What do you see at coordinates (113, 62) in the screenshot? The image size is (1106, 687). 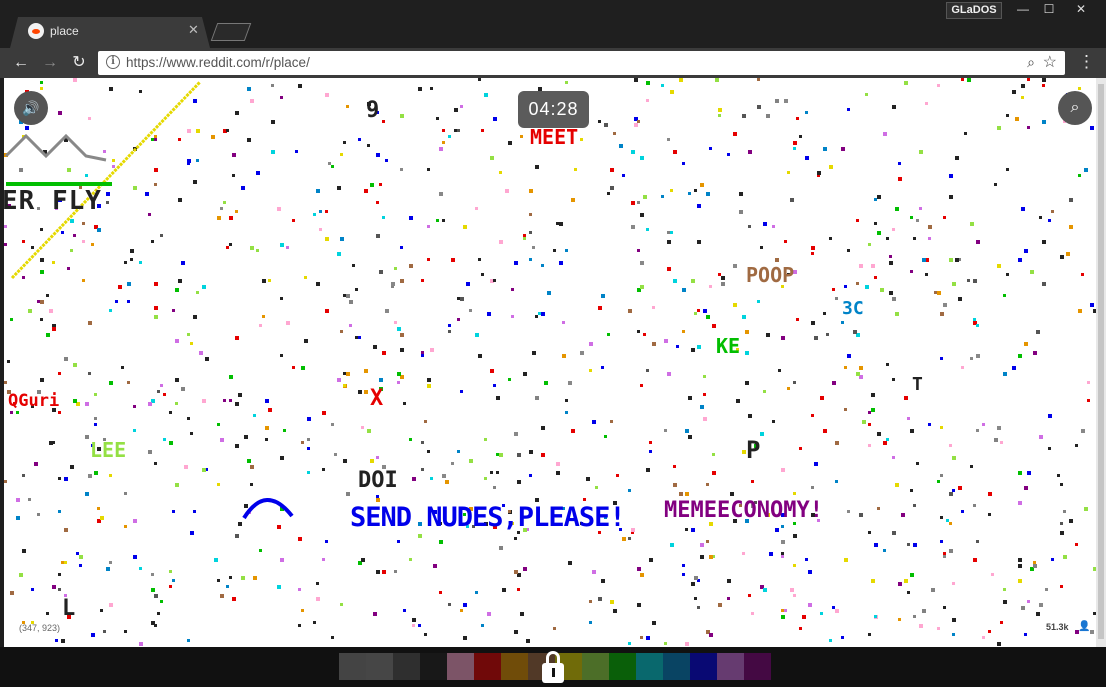 I see `info-icon: i` at bounding box center [113, 62].